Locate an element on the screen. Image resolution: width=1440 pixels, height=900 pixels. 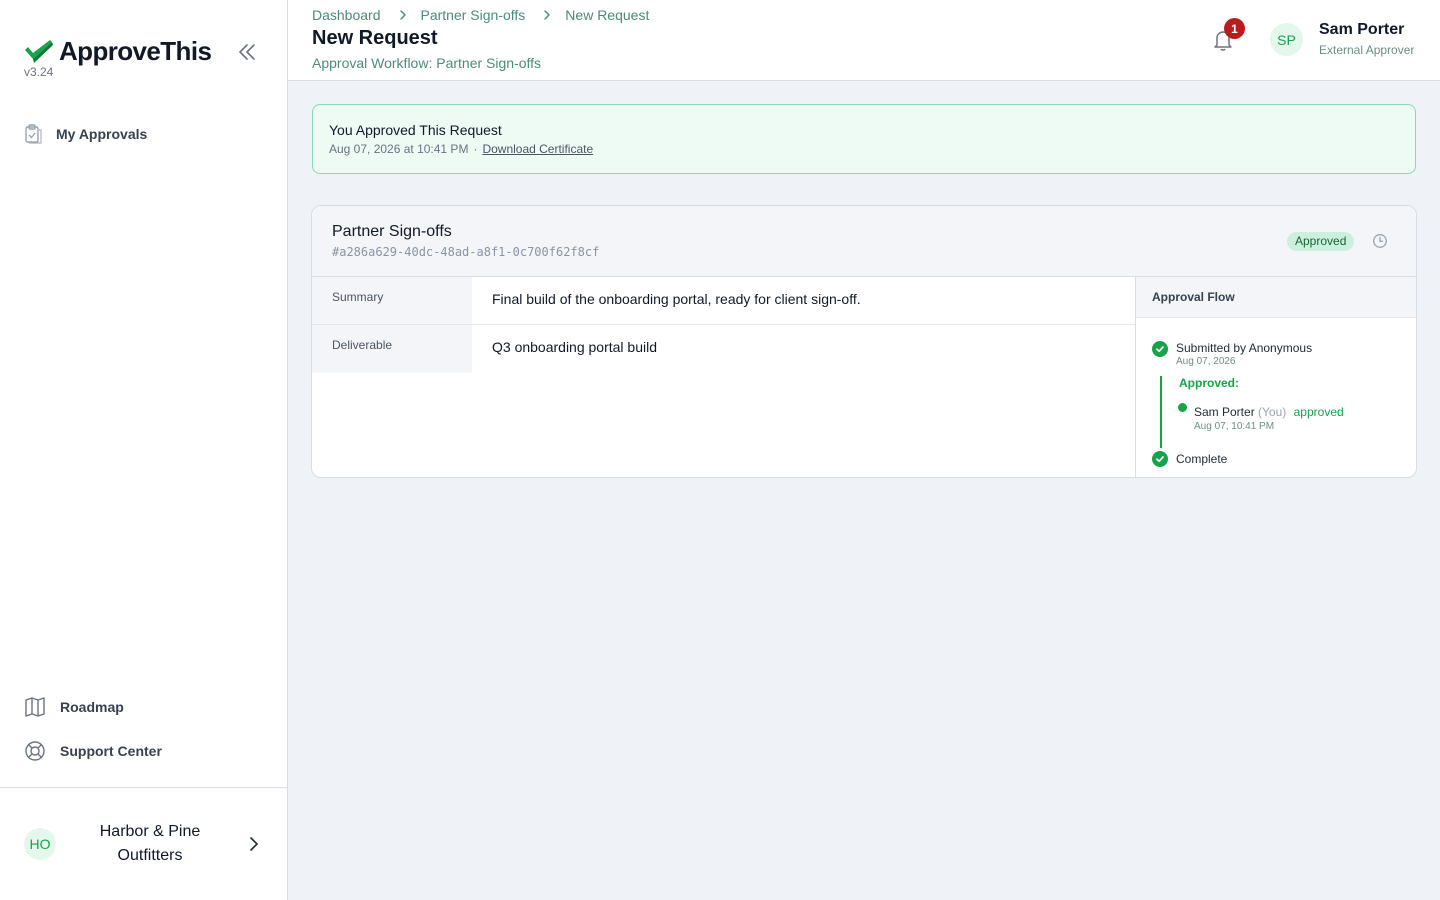
logo-checkmark-icon is located at coordinates (39, 51).